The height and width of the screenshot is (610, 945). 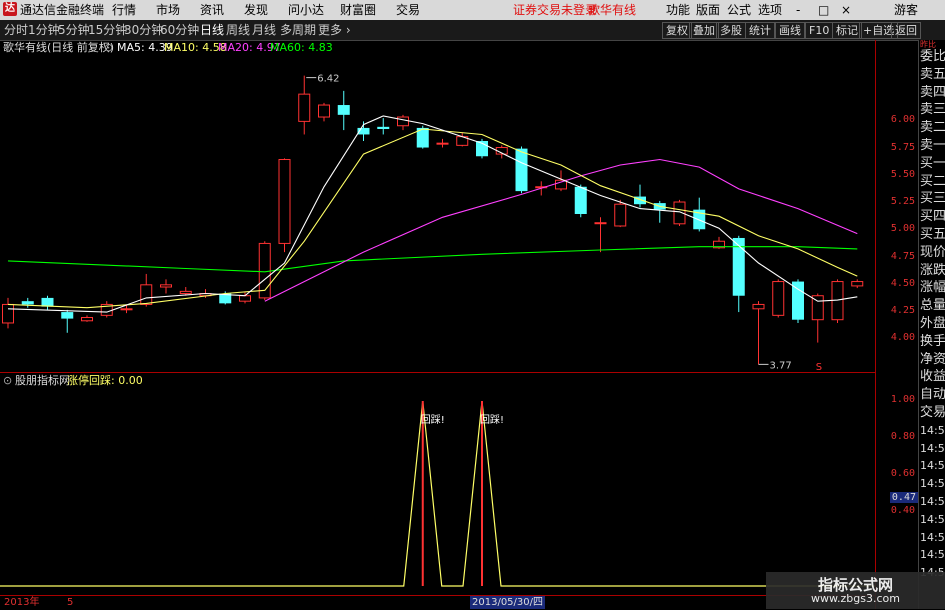 What do you see at coordinates (781, 365) in the screenshot?
I see `low-annotation-label: 3.77` at bounding box center [781, 365].